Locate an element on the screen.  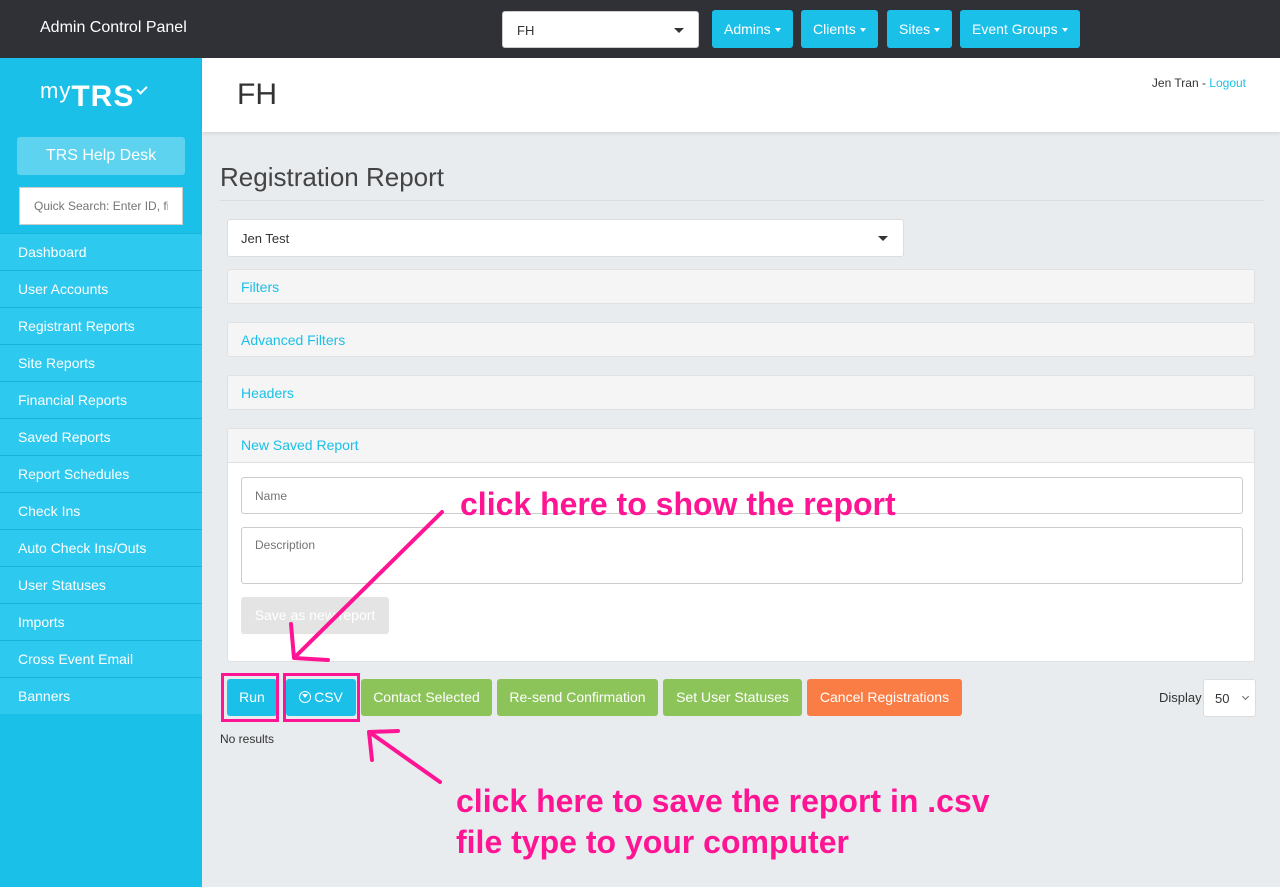
chevron-down-icon is located at coordinates (1245, 696).